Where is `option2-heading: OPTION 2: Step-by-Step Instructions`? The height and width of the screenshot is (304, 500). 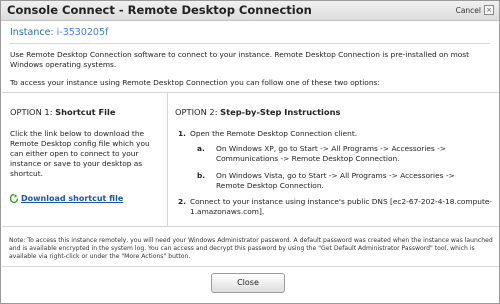
option2-heading: OPTION 2: Step-by-Step Instructions is located at coordinates (257, 112).